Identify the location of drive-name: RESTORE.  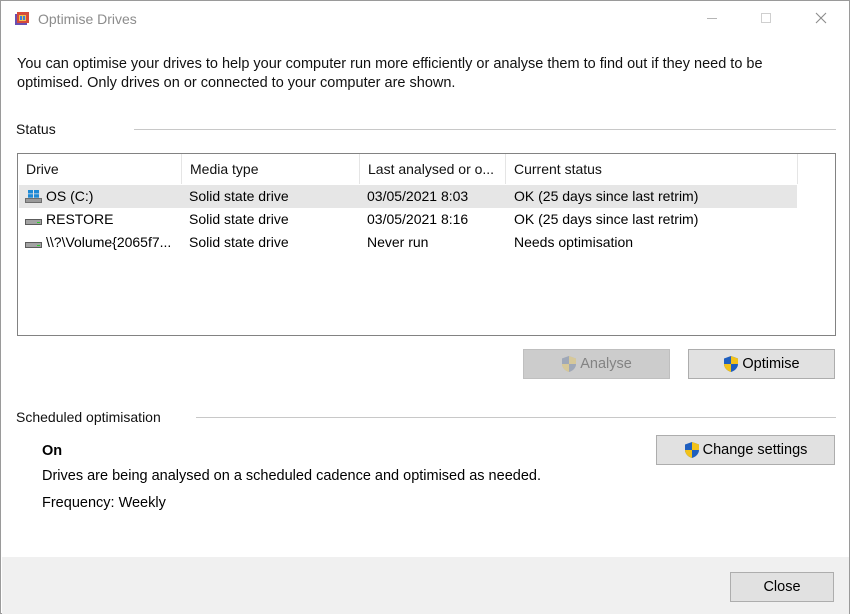
(80, 219).